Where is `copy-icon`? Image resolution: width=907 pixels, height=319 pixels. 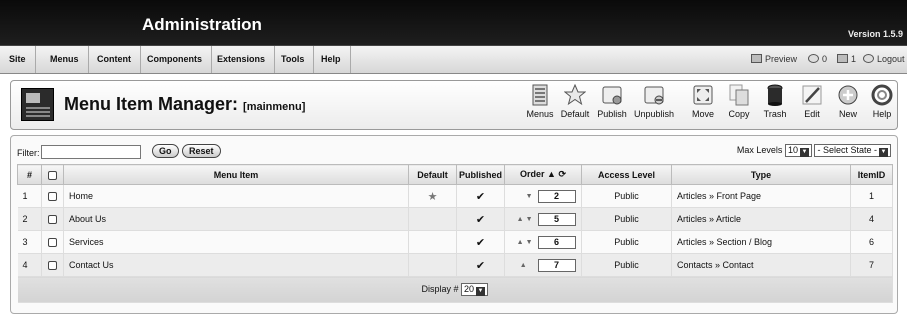 copy-icon is located at coordinates (739, 95).